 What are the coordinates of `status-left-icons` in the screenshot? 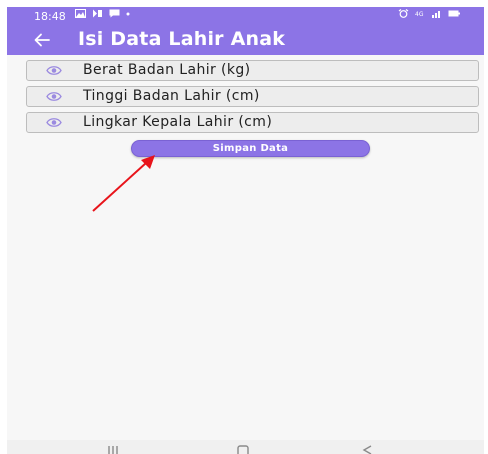 It's located at (102, 13).